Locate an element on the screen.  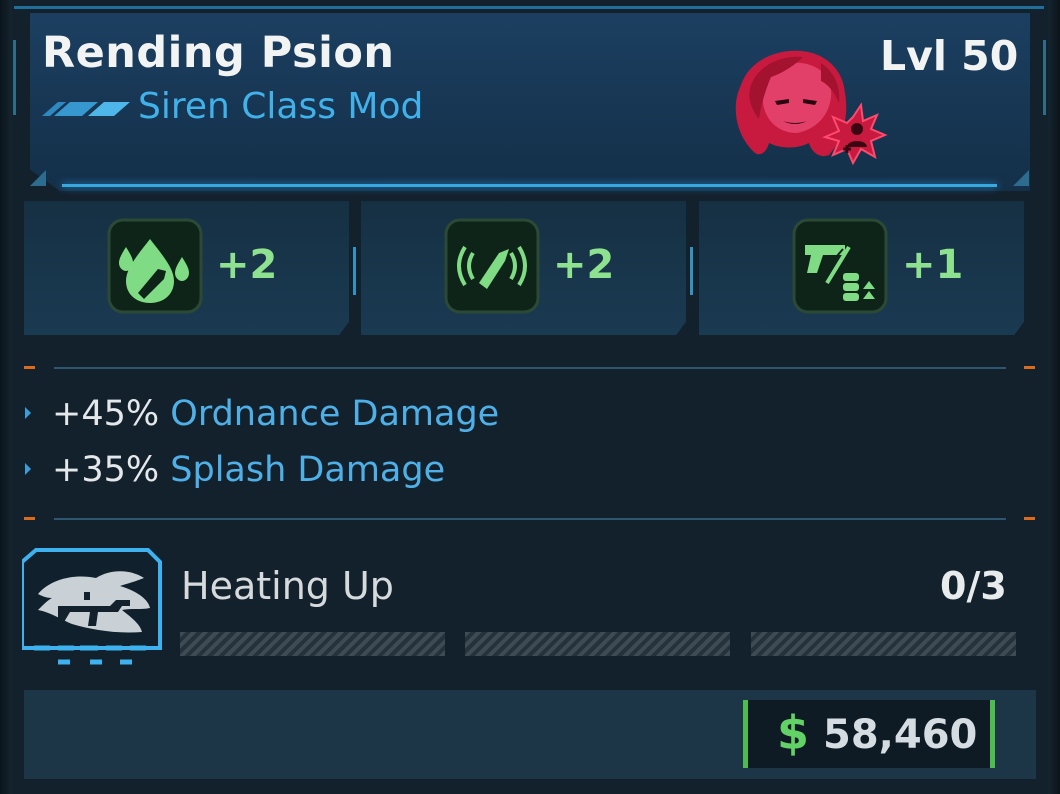
water-drop-bullet-icon is located at coordinates (155, 266).